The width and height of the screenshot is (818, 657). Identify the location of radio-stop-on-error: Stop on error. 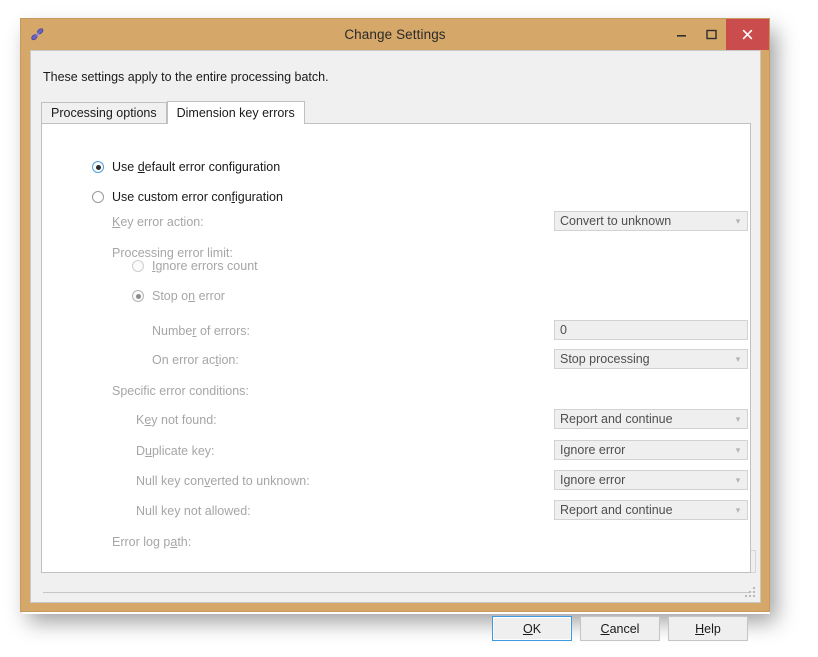
(178, 296).